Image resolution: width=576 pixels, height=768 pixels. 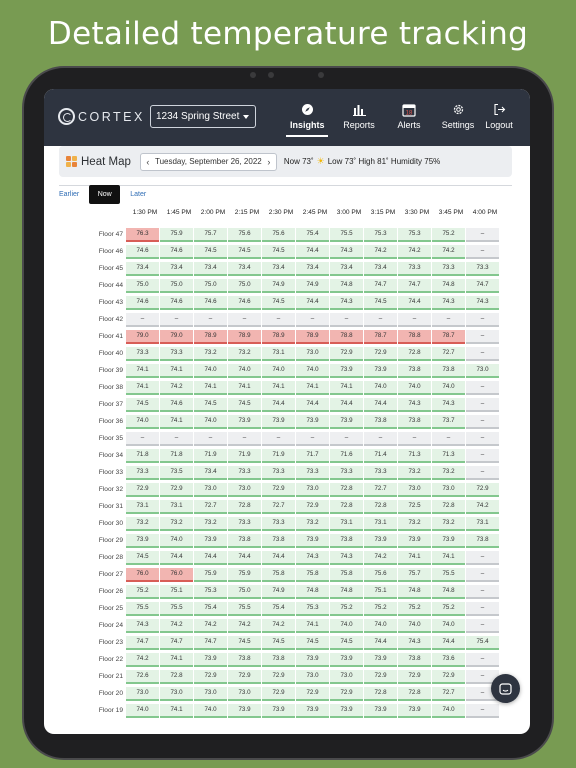 I want to click on cortex-logo: CORTEX, so click(x=101, y=116).